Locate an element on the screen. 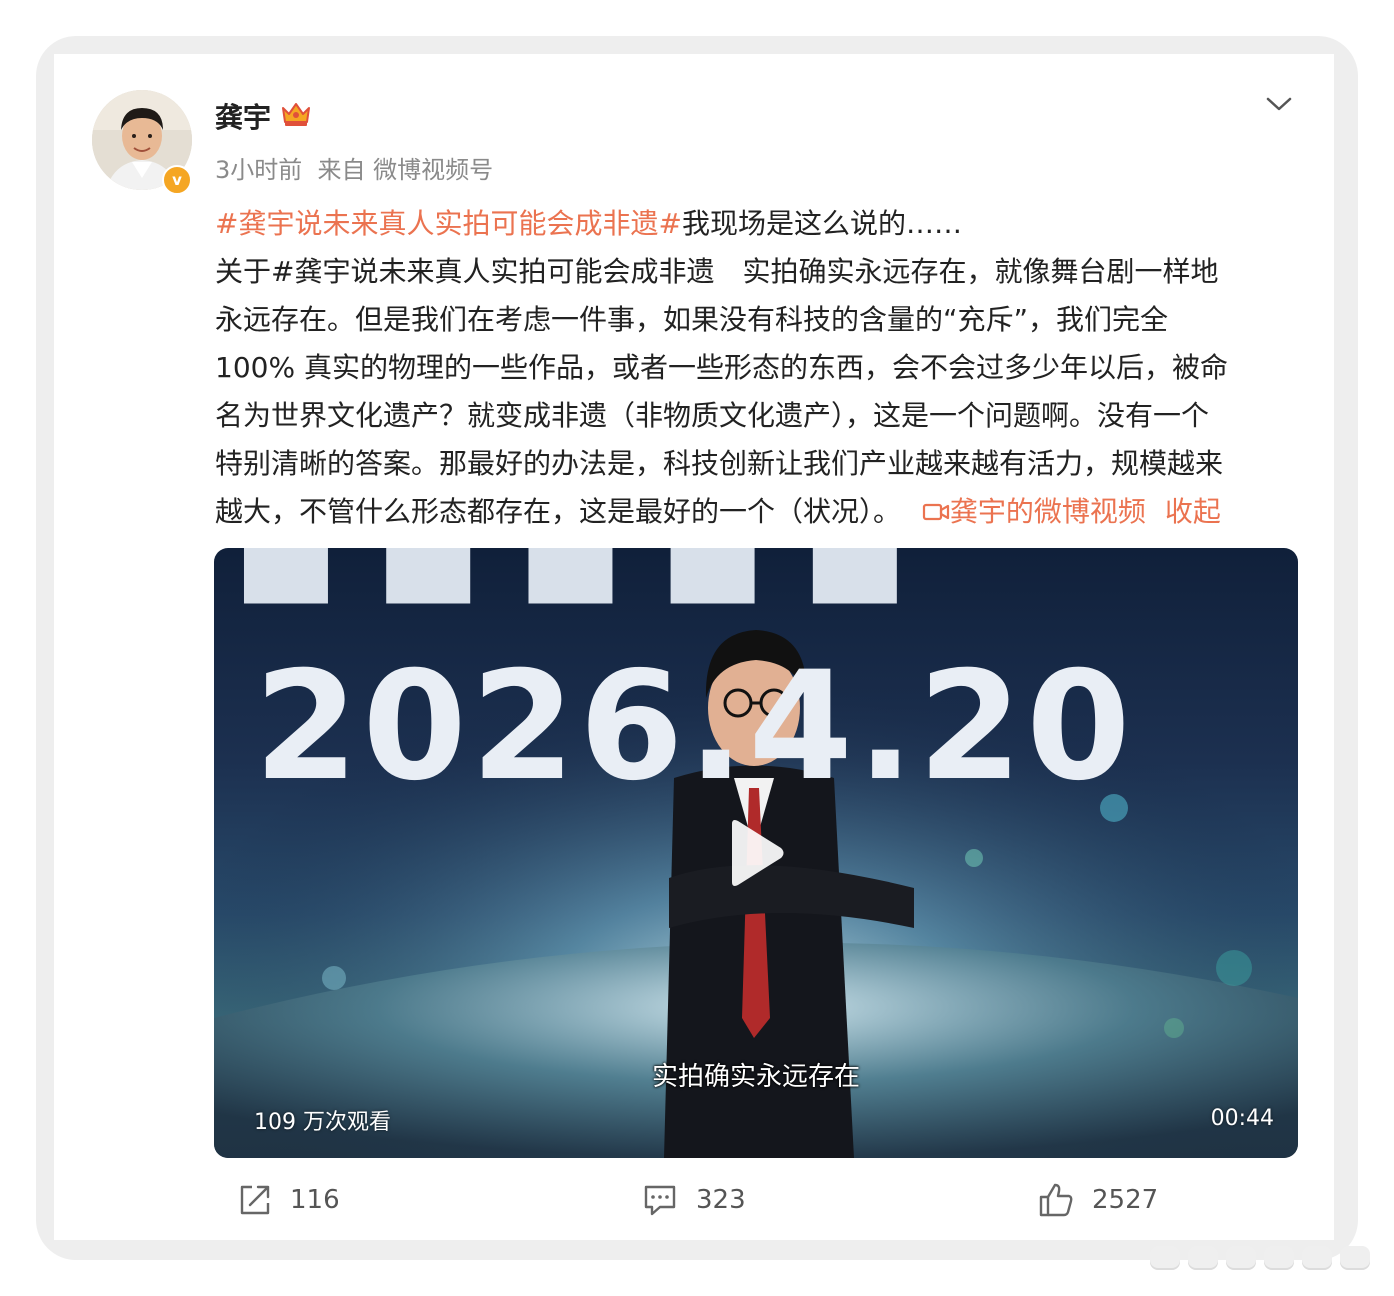 The height and width of the screenshot is (1296, 1394). play-icon is located at coordinates (756, 855).